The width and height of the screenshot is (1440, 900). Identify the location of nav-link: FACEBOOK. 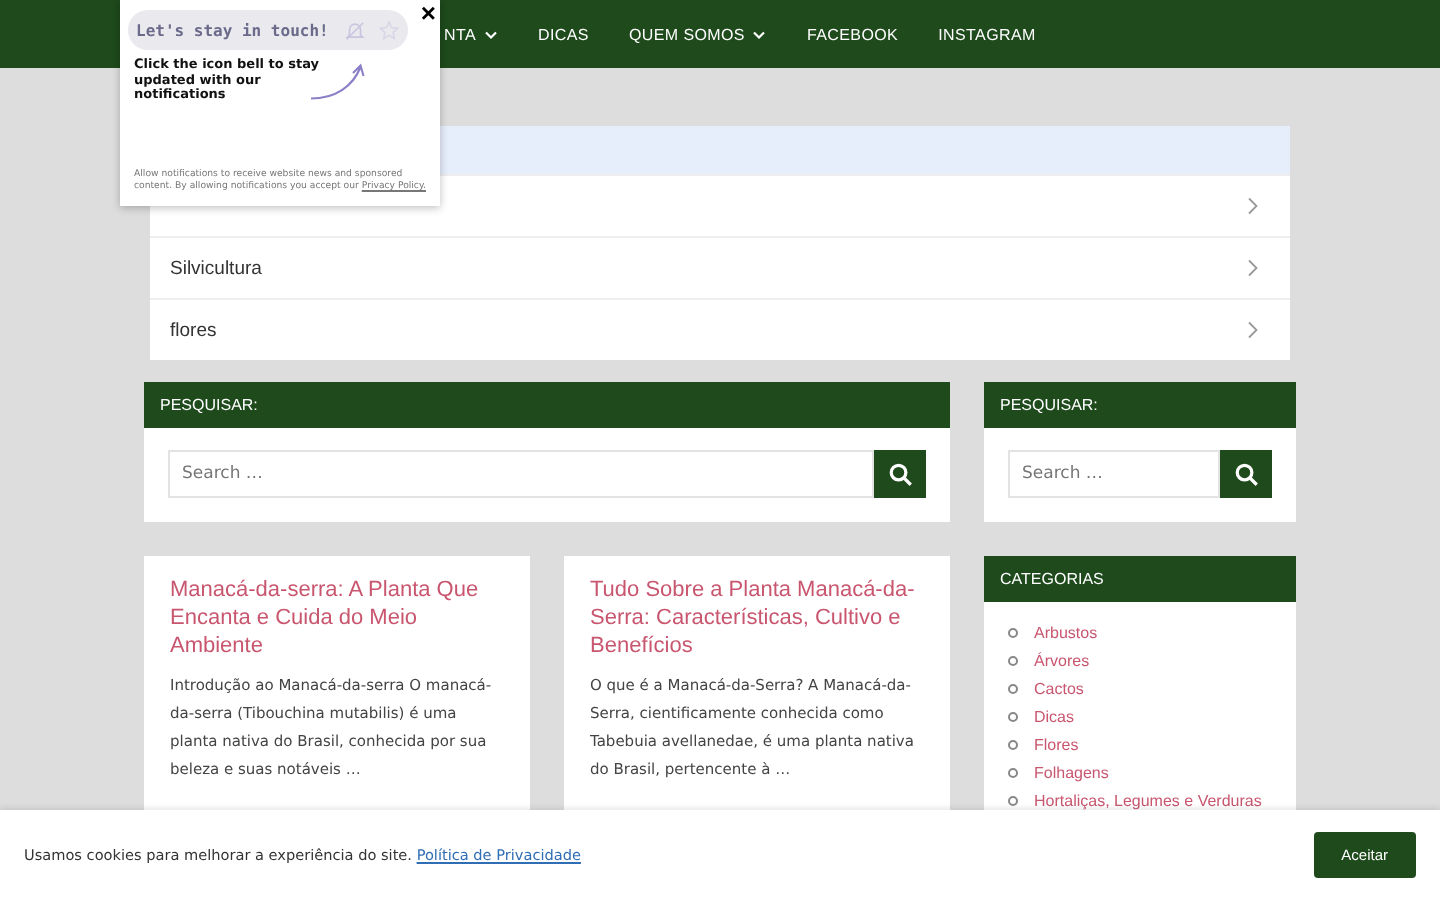
(852, 34).